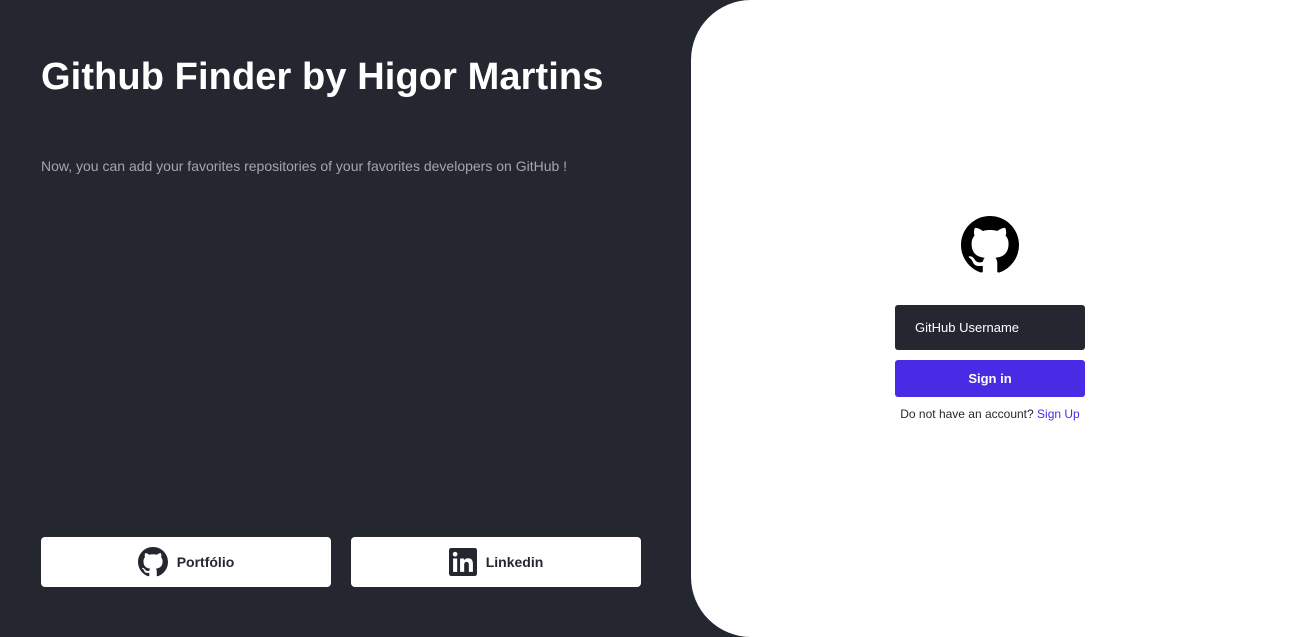  Describe the element at coordinates (1058, 414) in the screenshot. I see `signup-link: Sign Up` at that location.